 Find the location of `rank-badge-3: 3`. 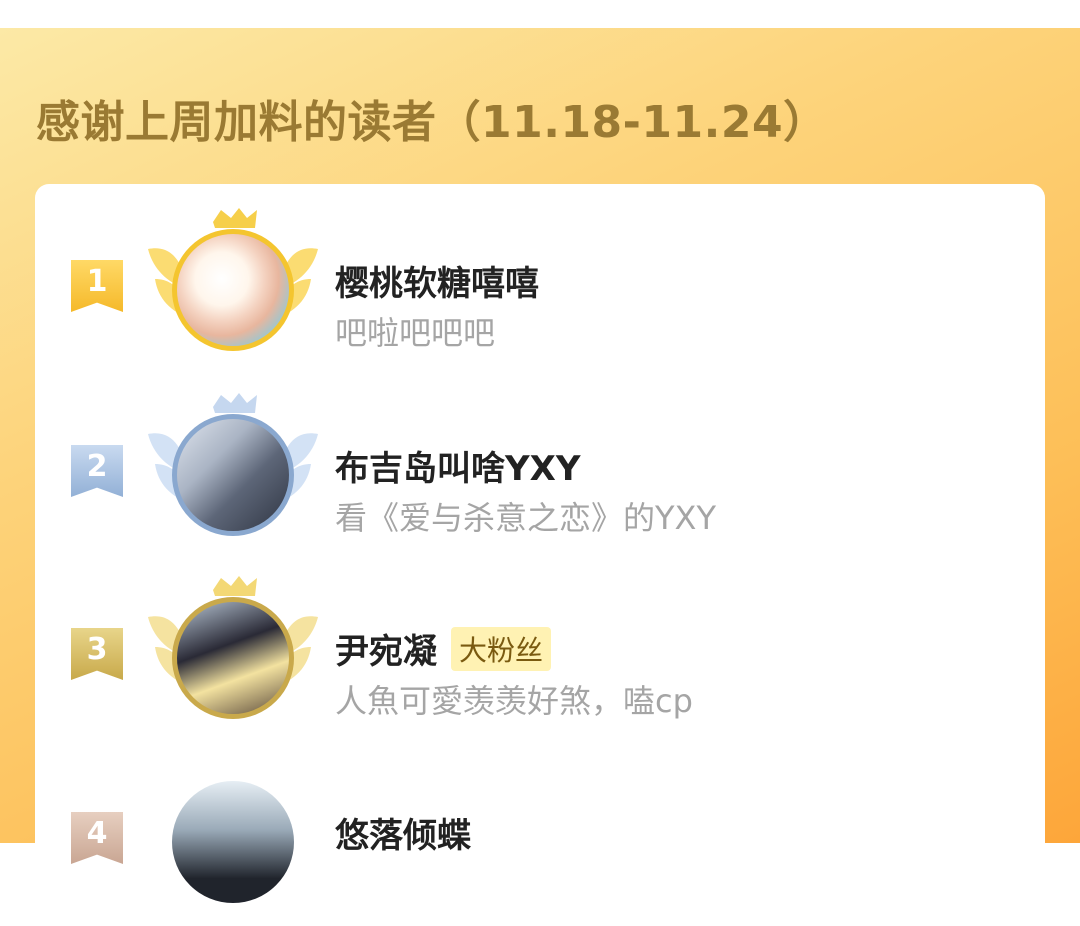

rank-badge-3: 3 is located at coordinates (97, 654).